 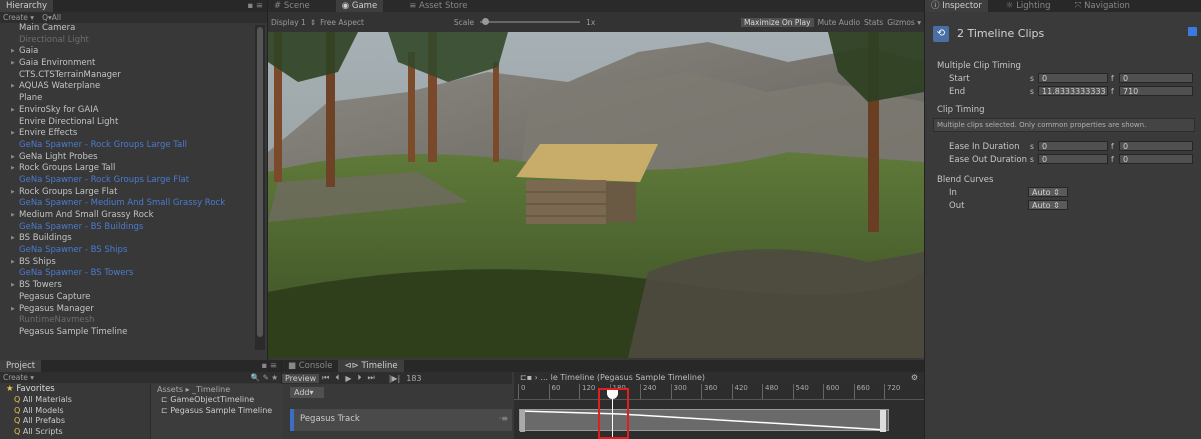 What do you see at coordinates (1073, 78) in the screenshot?
I see `start-seconds-field: 0` at bounding box center [1073, 78].